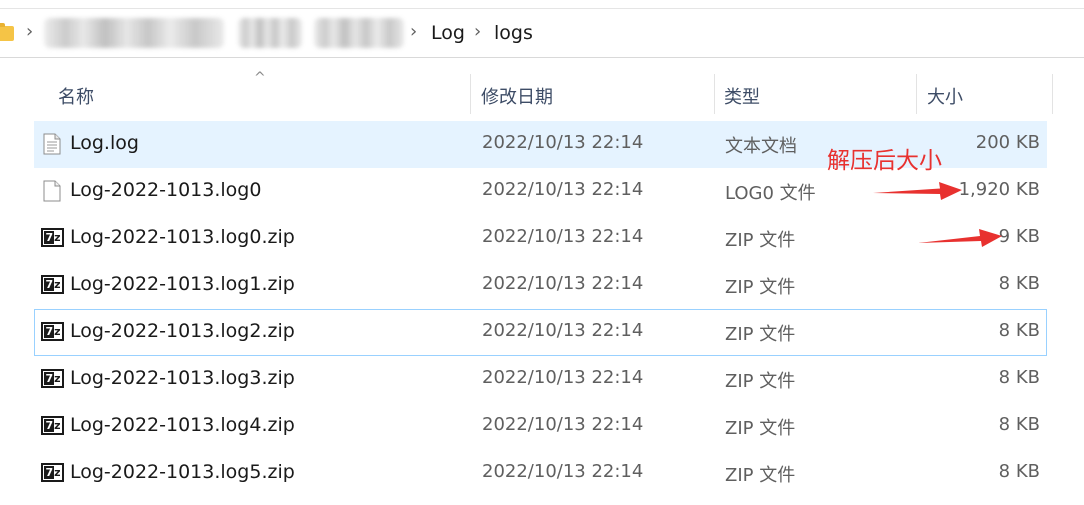 The image size is (1084, 505). What do you see at coordinates (448, 33) in the screenshot?
I see `breadcrumb-log: Log` at bounding box center [448, 33].